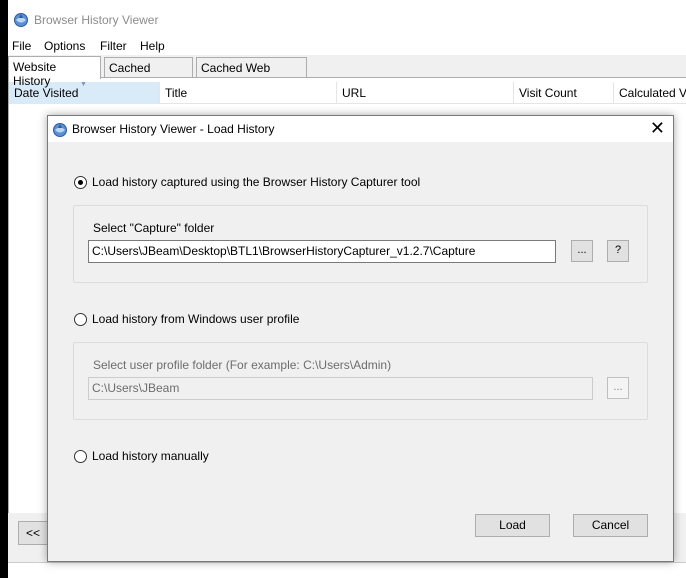  Describe the element at coordinates (148, 73) in the screenshot. I see `tab-cached-images: Cached Images` at that location.